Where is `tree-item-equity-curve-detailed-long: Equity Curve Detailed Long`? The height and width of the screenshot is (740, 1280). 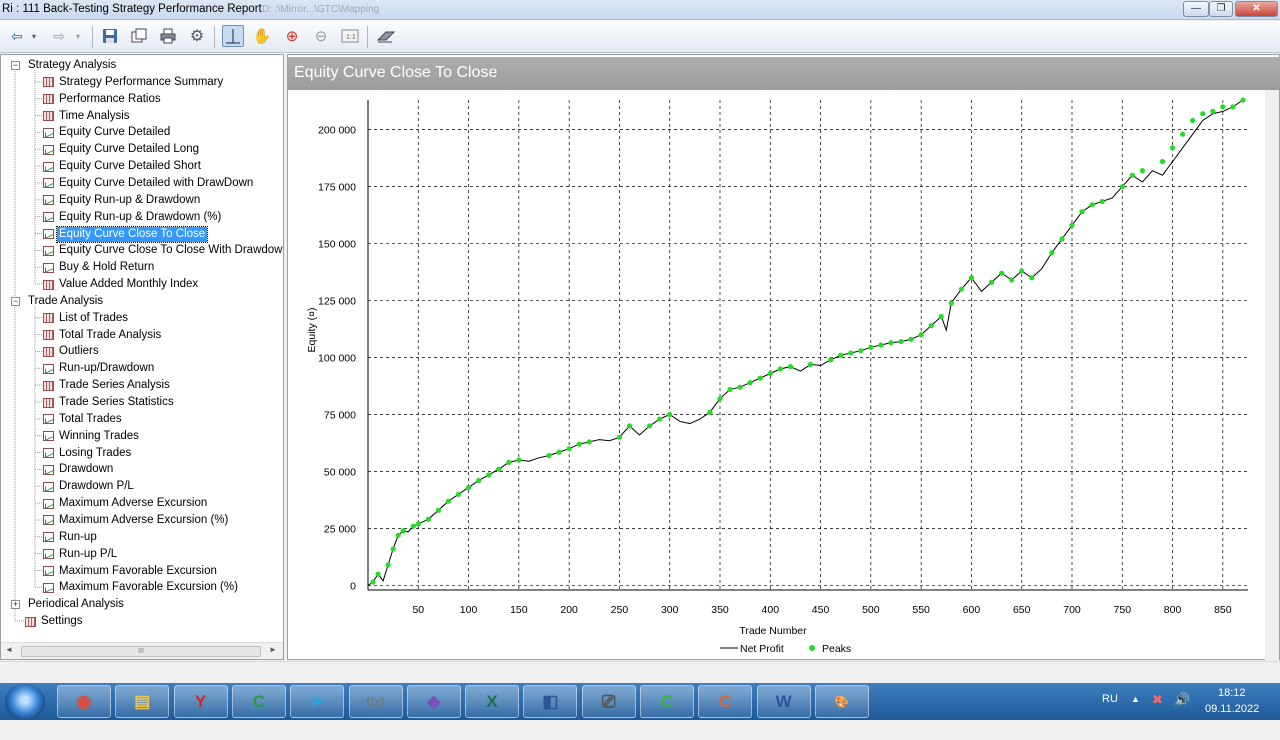 tree-item-equity-curve-detailed-long: Equity Curve Detailed Long is located at coordinates (122, 149).